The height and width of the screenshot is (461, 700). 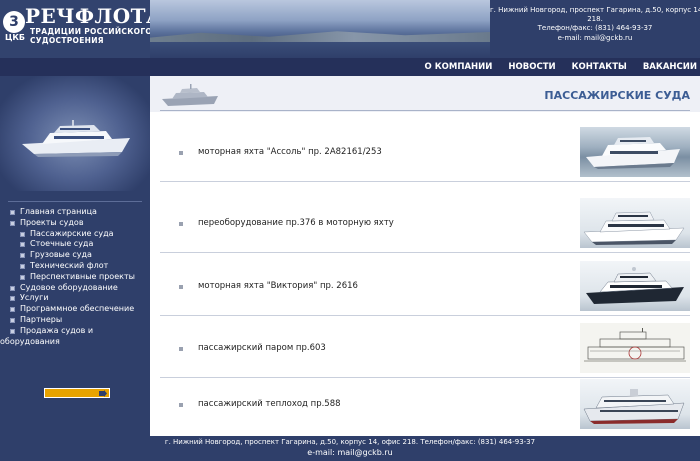 I want to click on top-nav: О КОМПАНИИ НОВОСТИ КОНТАКТЫ ВАКАНСИИ, so click(x=350, y=67).